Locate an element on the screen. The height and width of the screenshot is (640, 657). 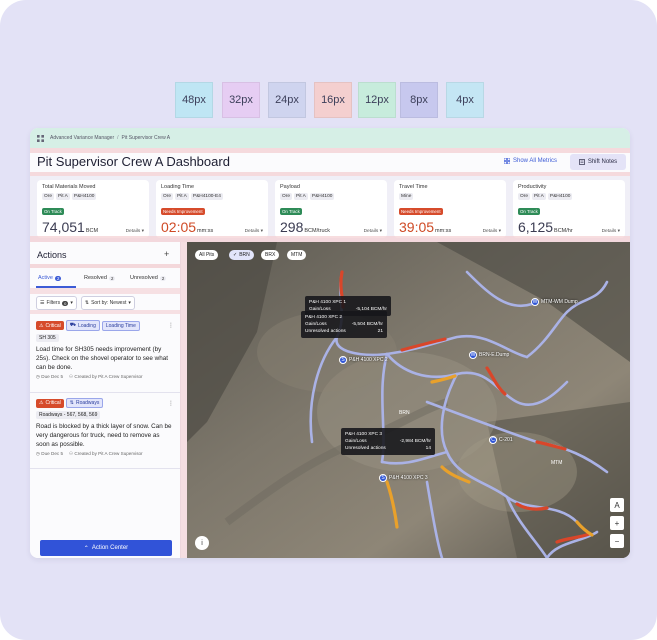
tab-resolved: Resolved 2 is located at coordinates (100, 278).